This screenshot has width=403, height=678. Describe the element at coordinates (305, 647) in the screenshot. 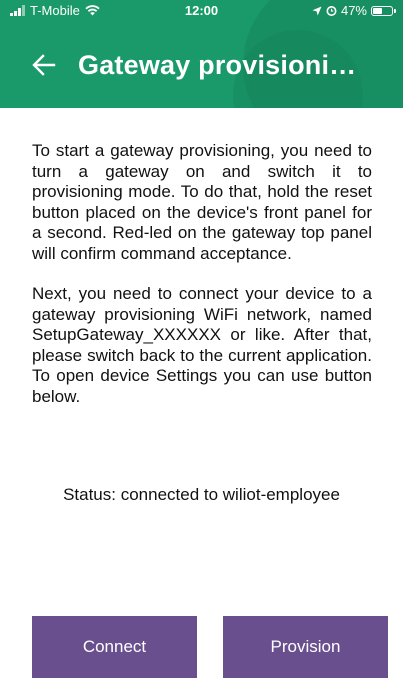

I see `provision-button: Provision` at that location.